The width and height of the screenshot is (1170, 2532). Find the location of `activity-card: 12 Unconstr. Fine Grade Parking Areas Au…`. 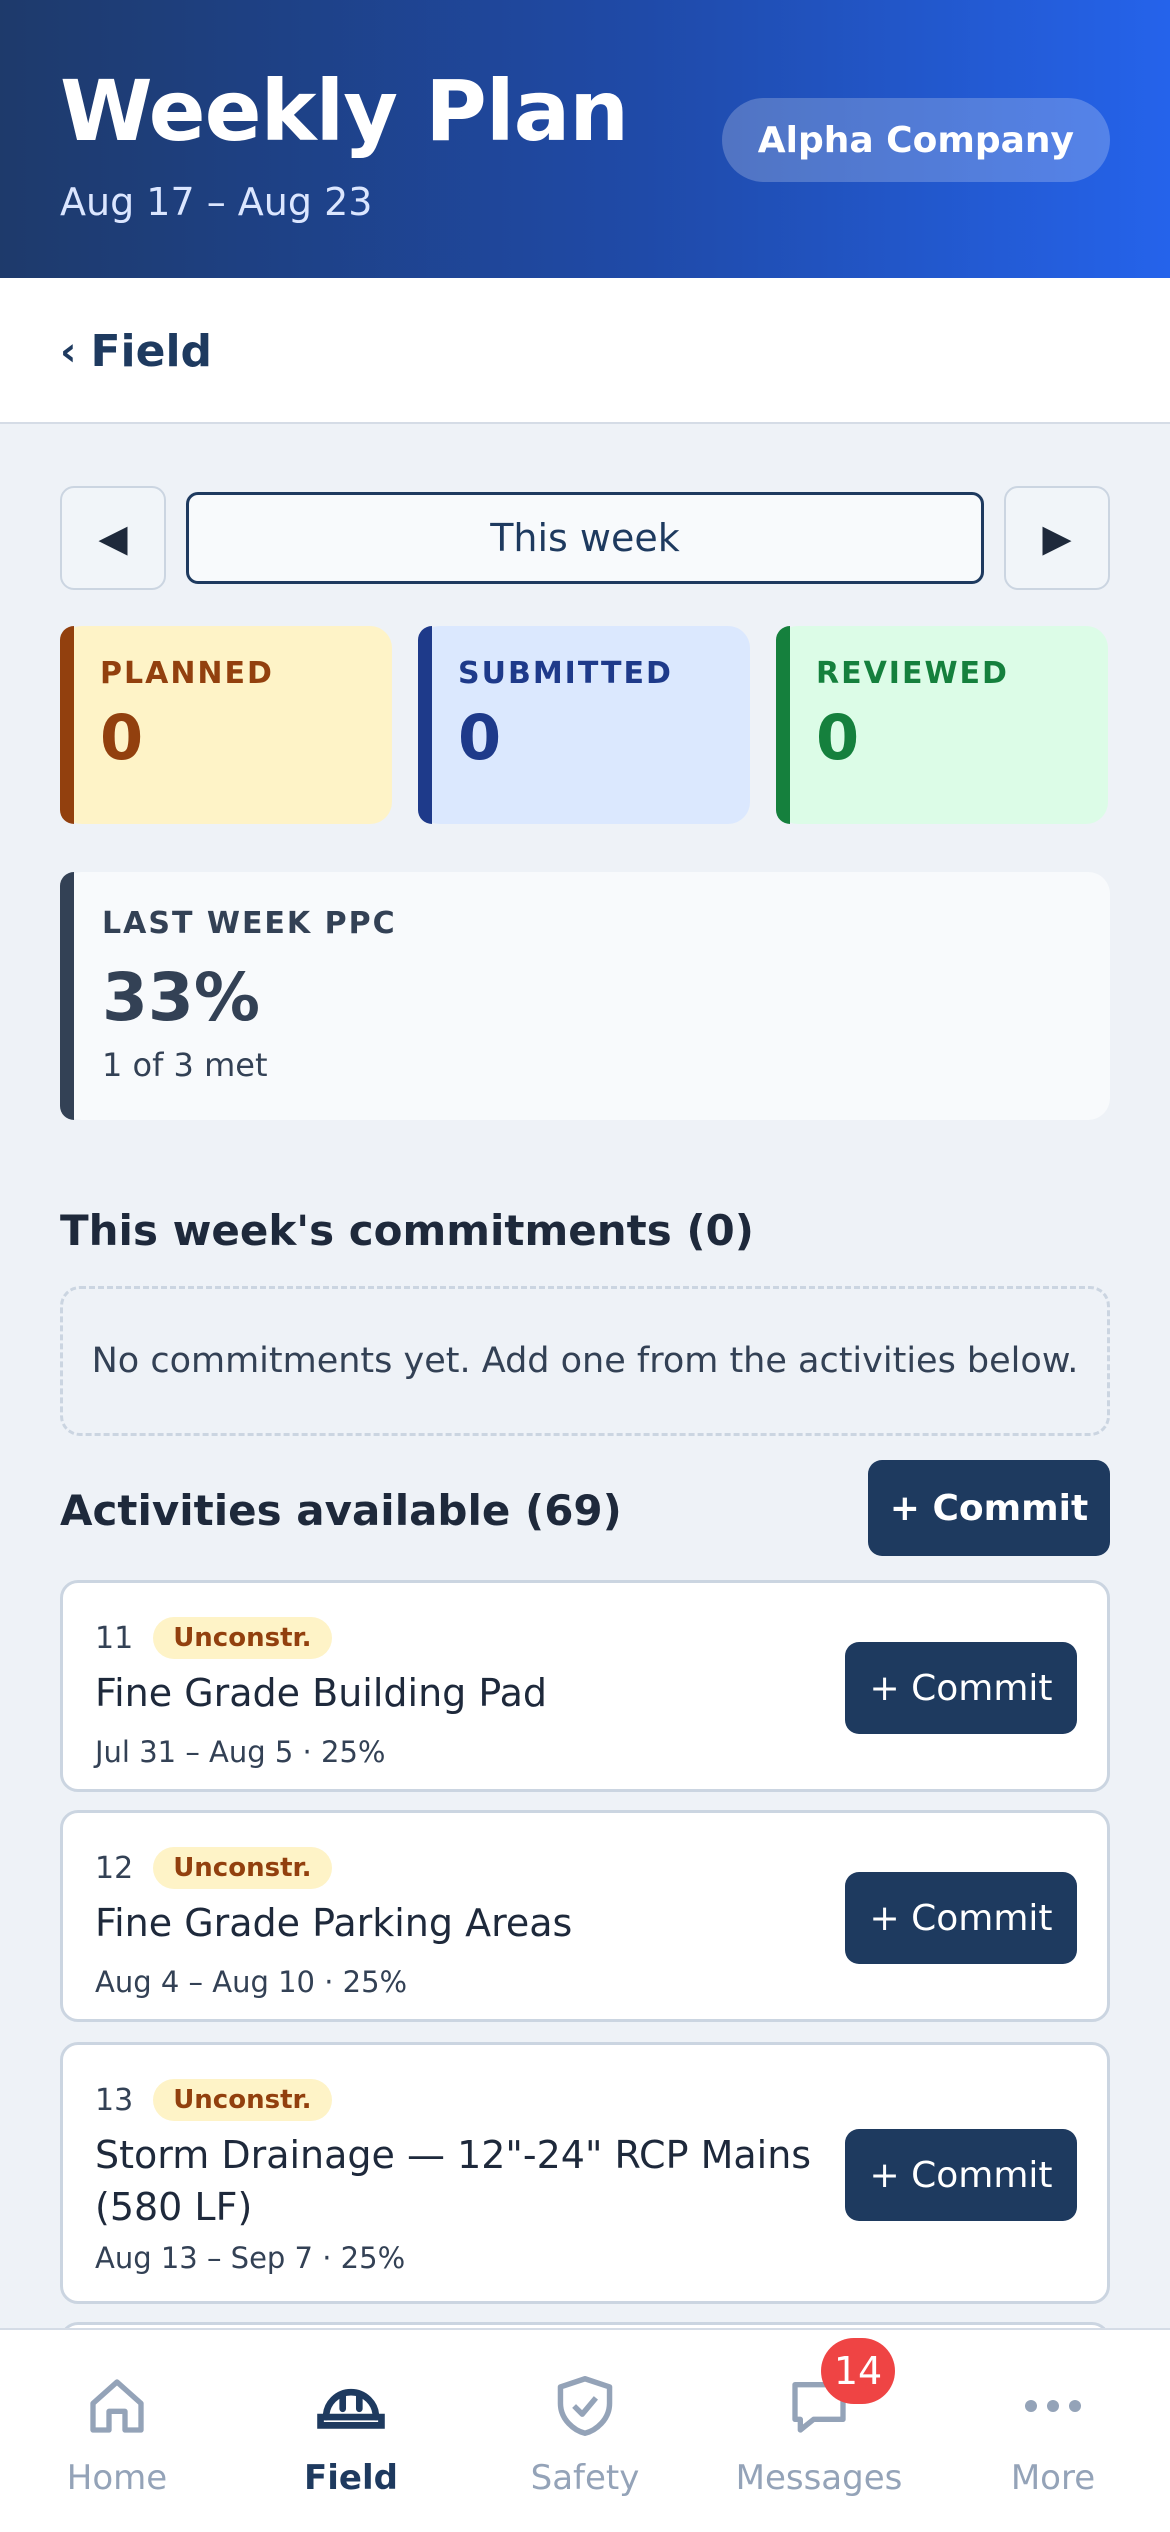

activity-card: 12 Unconstr. Fine Grade Parking Areas Au… is located at coordinates (585, 1916).